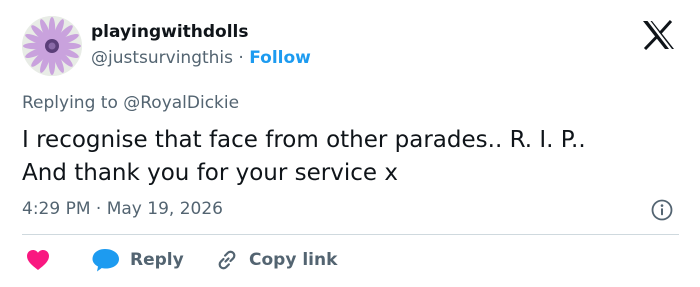 This screenshot has width=700, height=287. Describe the element at coordinates (181, 103) in the screenshot. I see `reply-target-handle: @RoyalDickie` at that location.